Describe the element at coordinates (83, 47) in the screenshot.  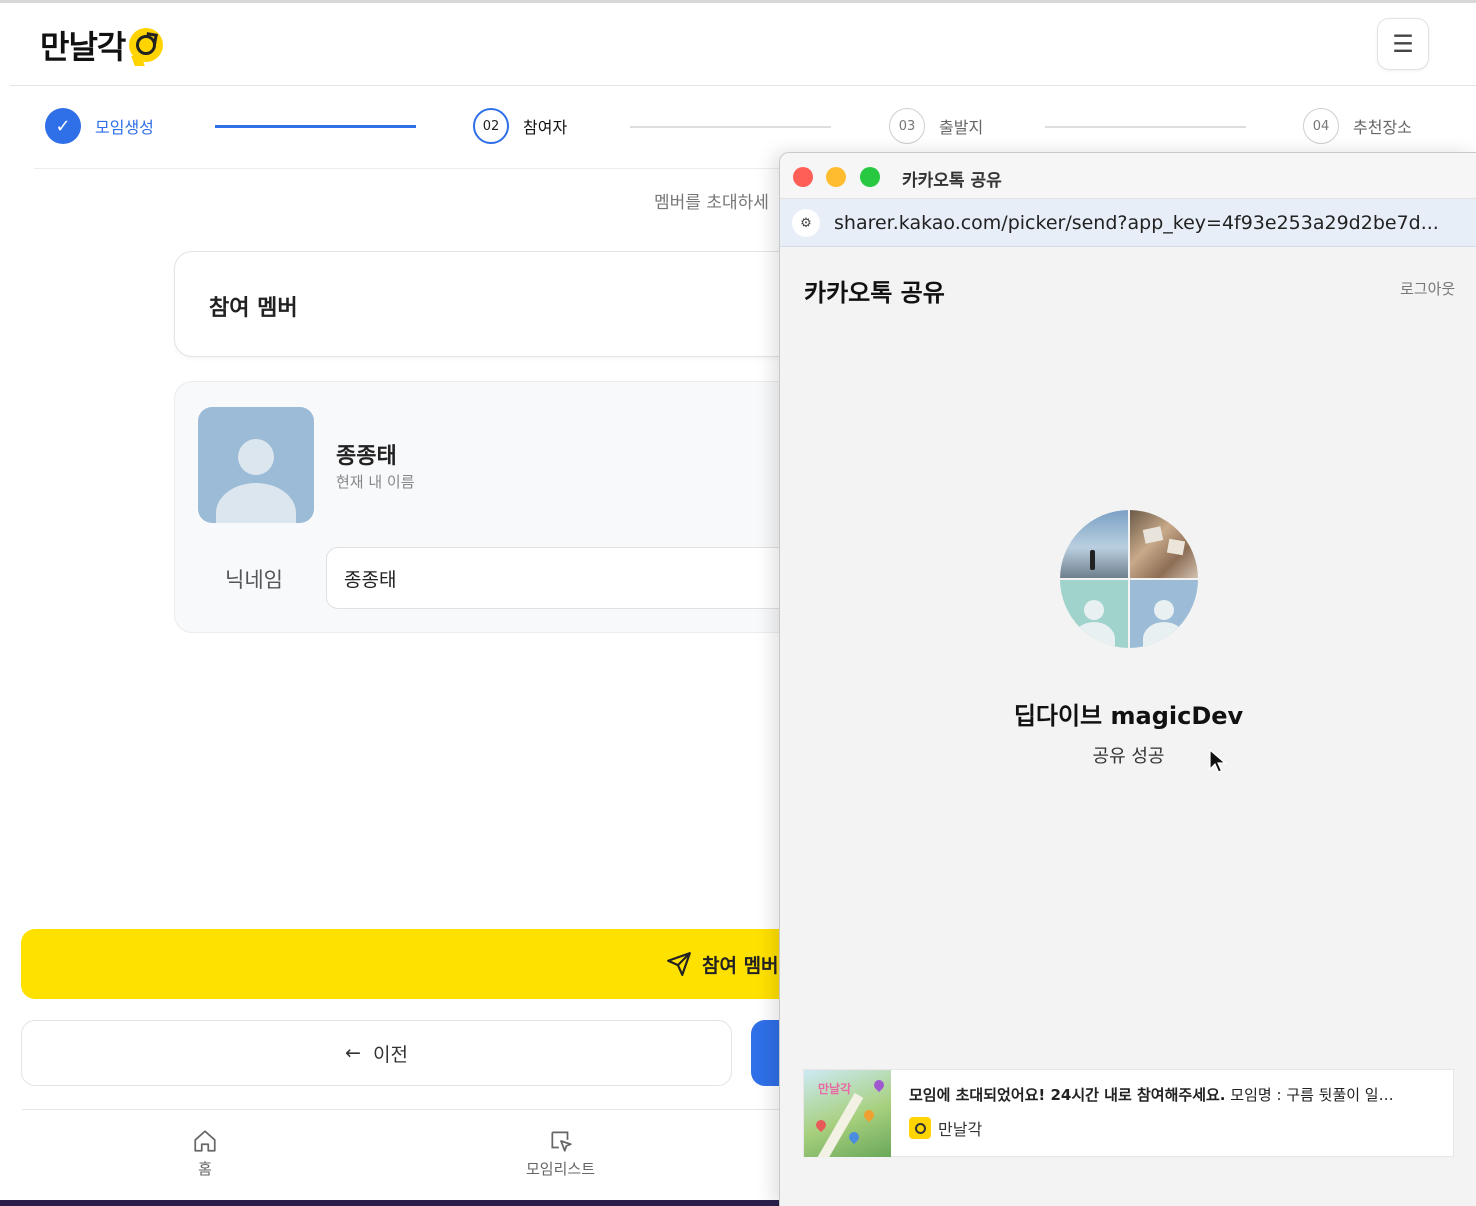
I see `logo-text: 만날각` at that location.